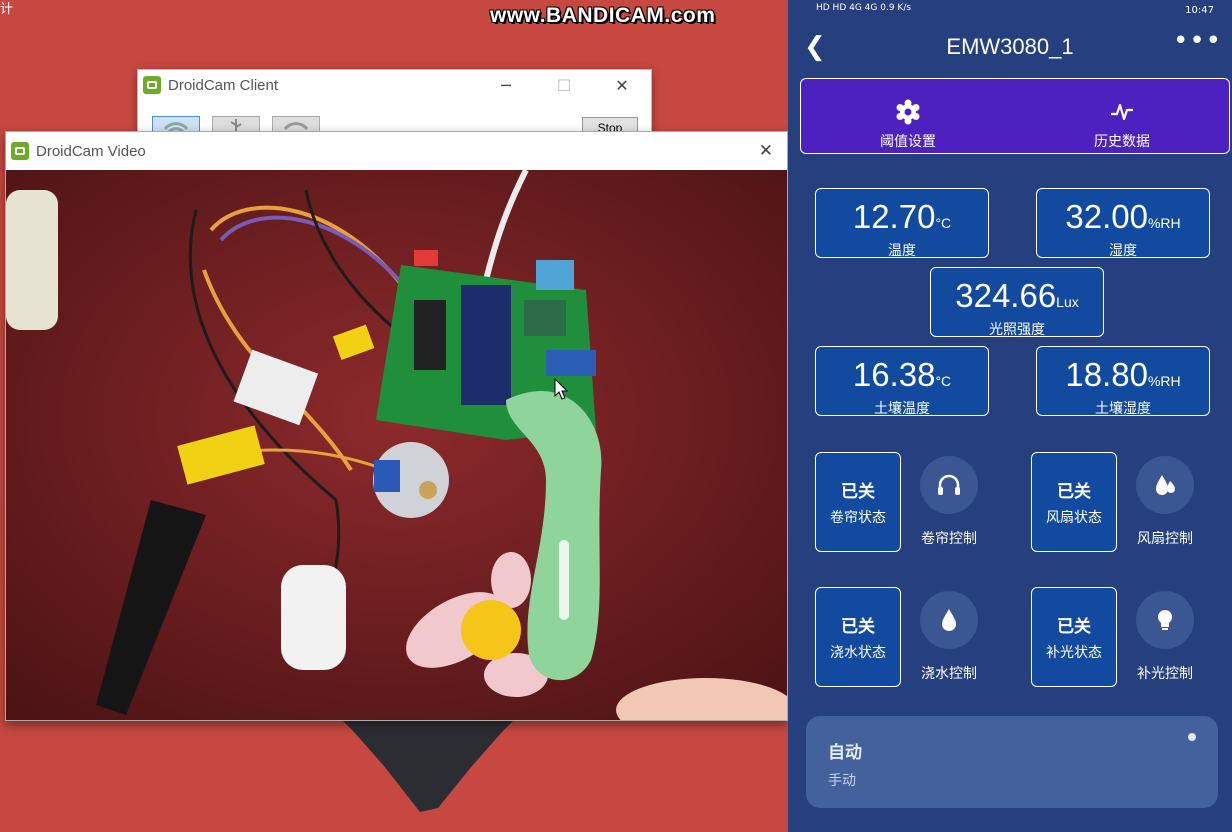  I want to click on tab-threshold-settings: 阈值设置, so click(908, 116).